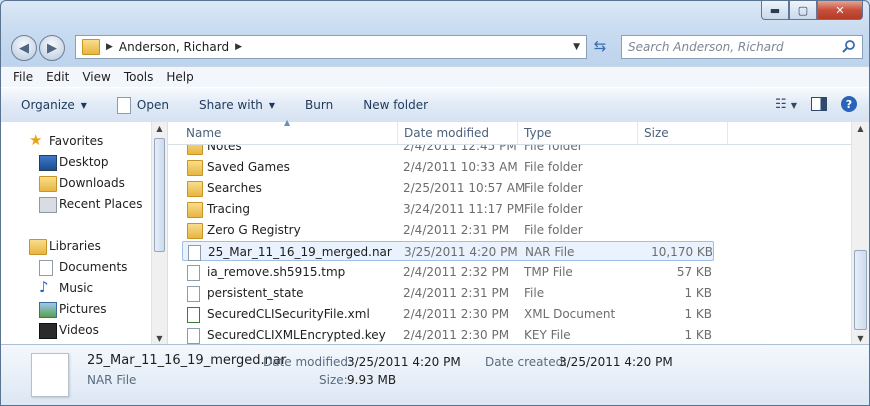  I want to click on videos-icon, so click(48, 331).